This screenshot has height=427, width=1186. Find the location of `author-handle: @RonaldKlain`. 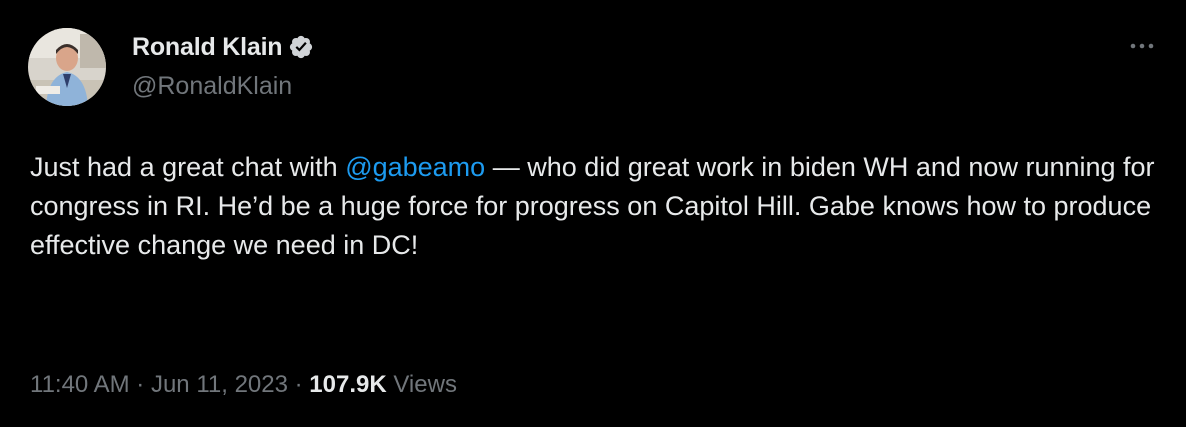

author-handle: @RonaldKlain is located at coordinates (212, 86).